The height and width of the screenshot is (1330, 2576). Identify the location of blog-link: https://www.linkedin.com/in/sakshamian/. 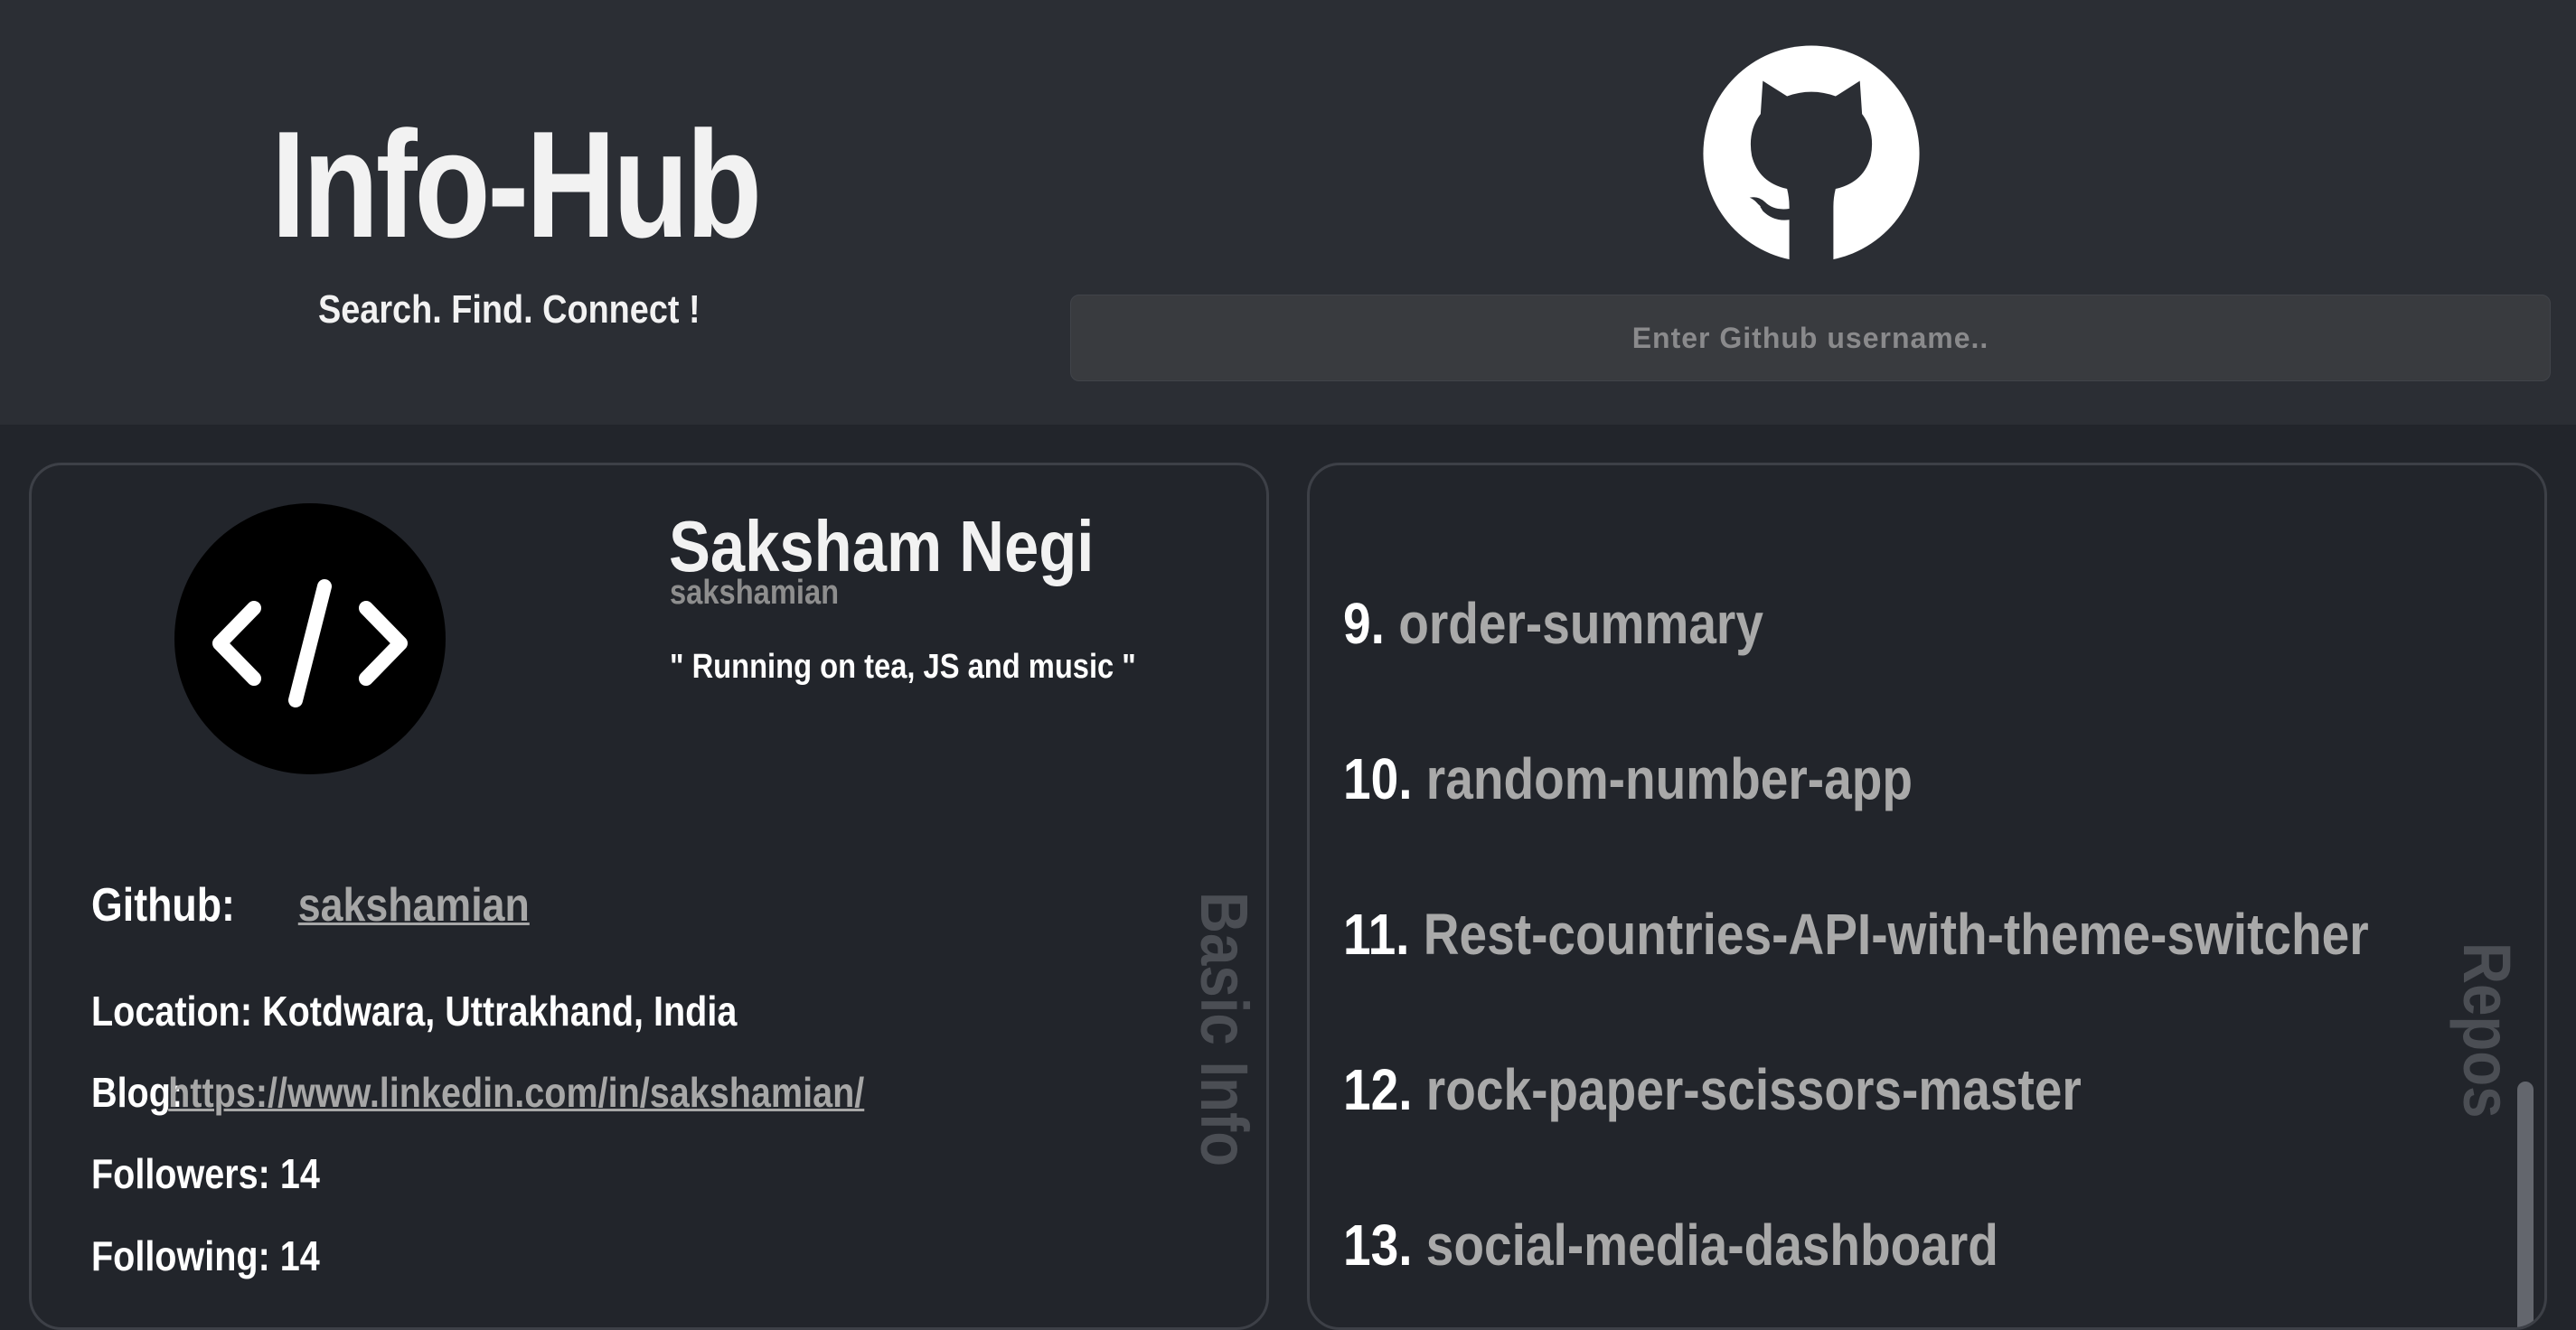
(516, 1092).